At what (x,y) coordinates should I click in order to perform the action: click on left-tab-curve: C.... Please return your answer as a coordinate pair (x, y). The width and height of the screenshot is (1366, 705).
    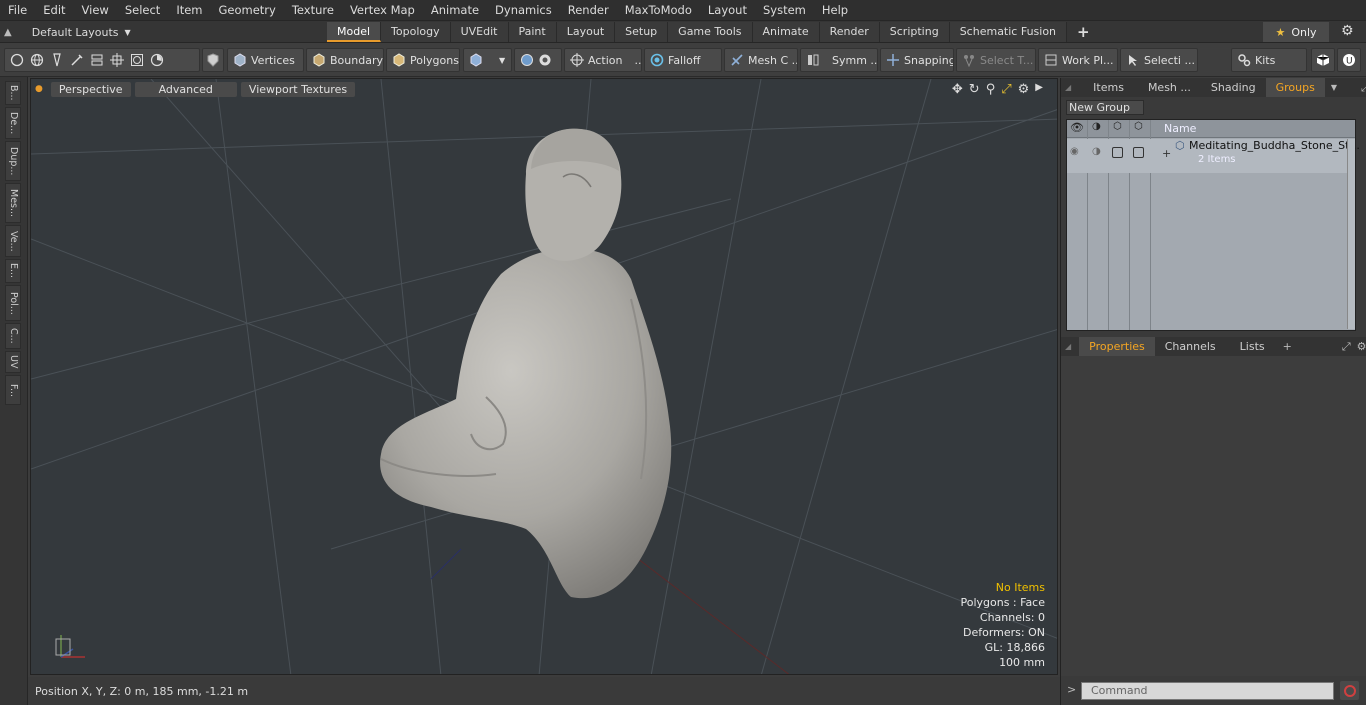
    Looking at the image, I should click on (13, 336).